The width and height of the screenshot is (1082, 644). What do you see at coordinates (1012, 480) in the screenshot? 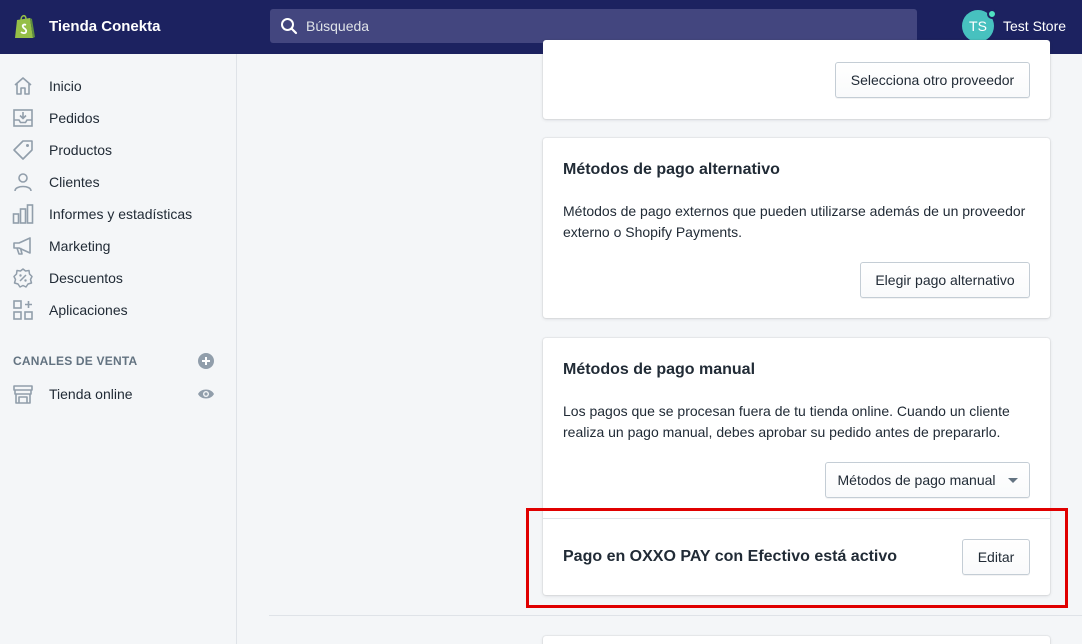
I see `caret-down-icon` at bounding box center [1012, 480].